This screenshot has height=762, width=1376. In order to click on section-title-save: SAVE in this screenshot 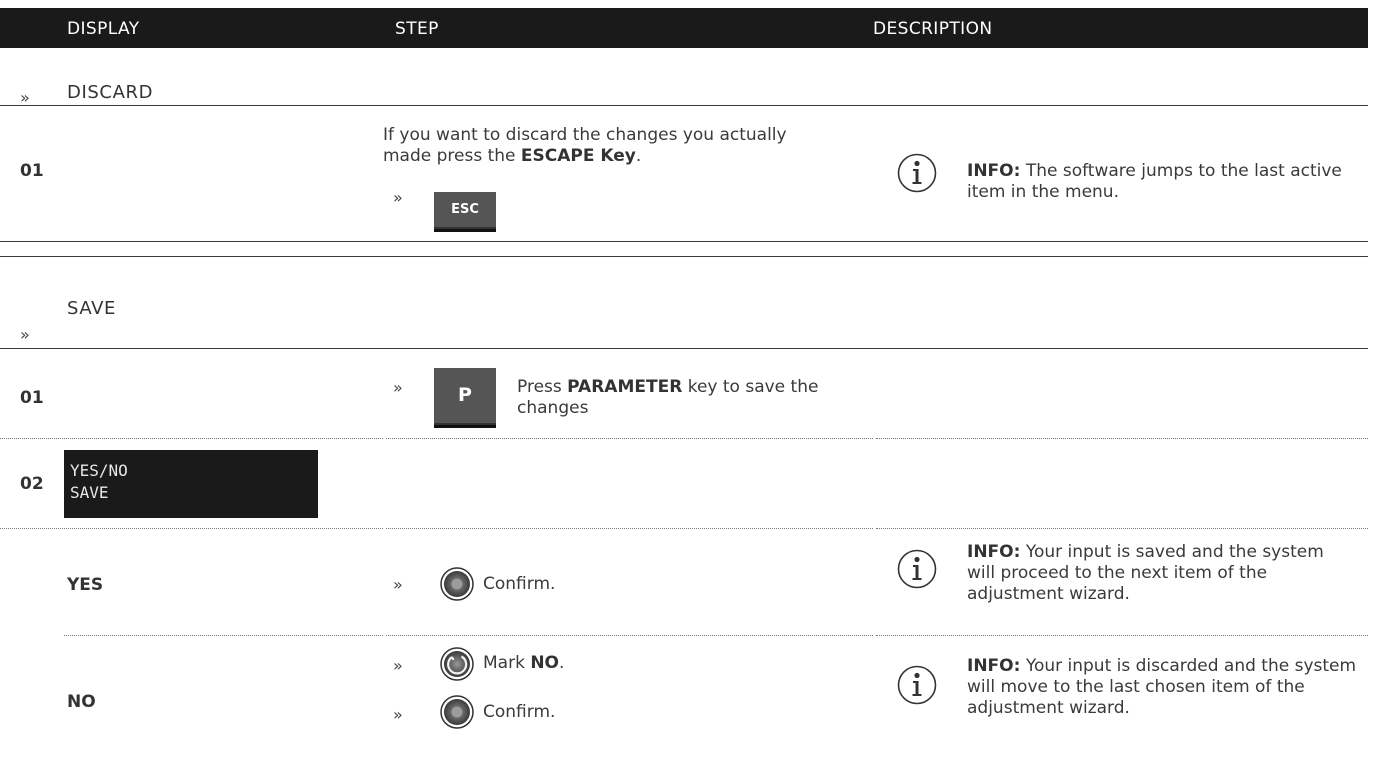, I will do `click(92, 308)`.